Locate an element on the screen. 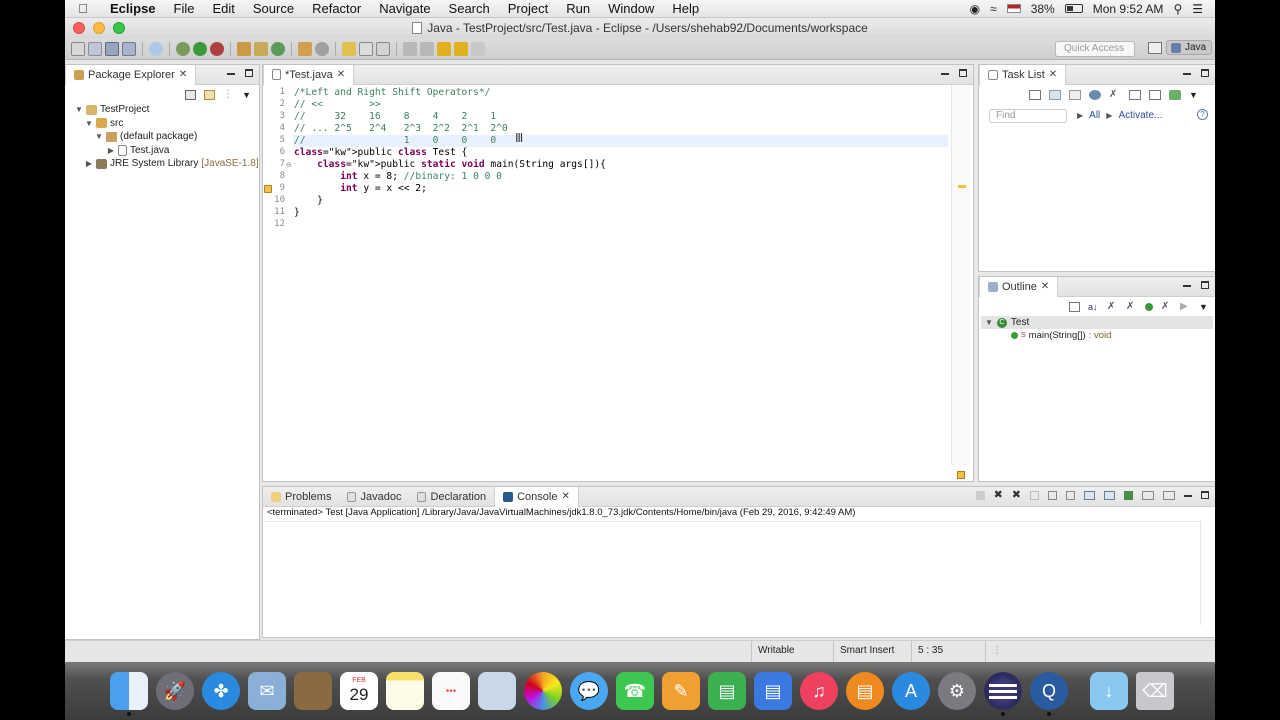  remove-launch-icon: ✖ is located at coordinates (998, 495).